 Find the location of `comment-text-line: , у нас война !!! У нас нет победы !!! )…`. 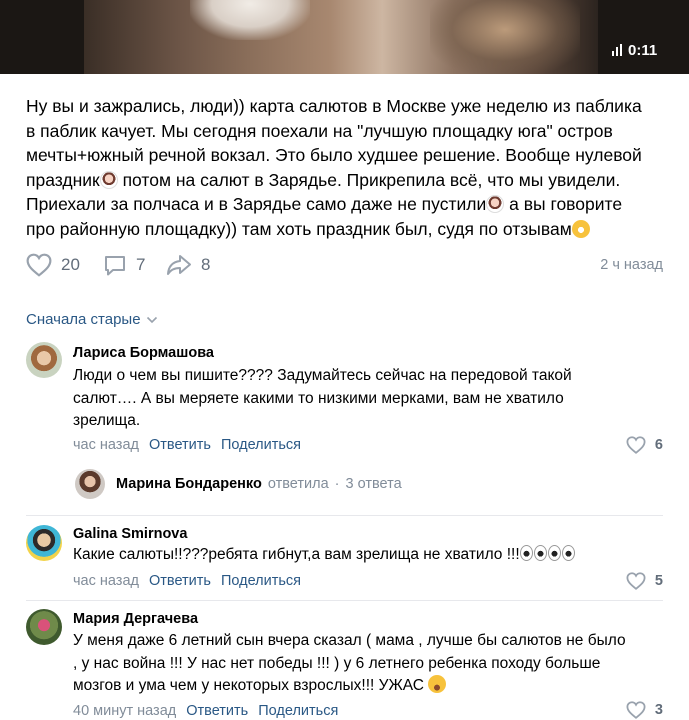

comment-text-line: , у нас война !!! У нас нет победы !!! )… is located at coordinates (337, 663).